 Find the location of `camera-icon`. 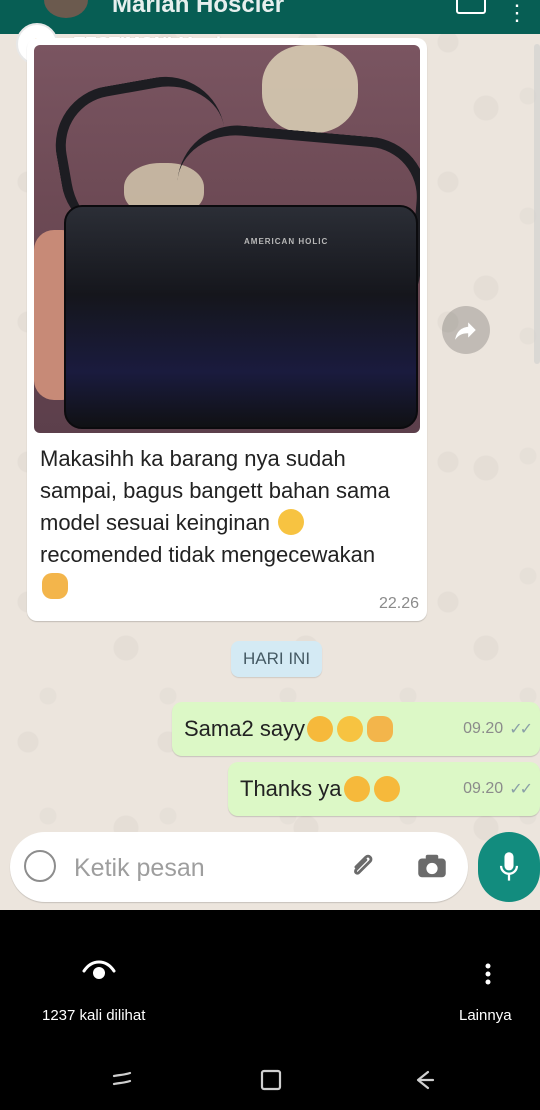

camera-icon is located at coordinates (432, 866).